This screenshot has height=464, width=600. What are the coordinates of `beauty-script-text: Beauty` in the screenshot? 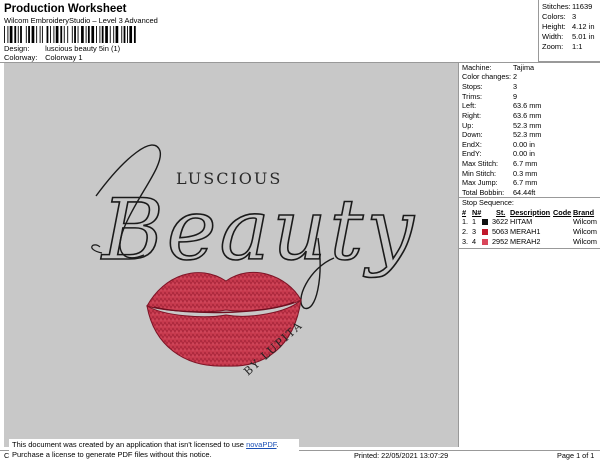 It's located at (258, 230).